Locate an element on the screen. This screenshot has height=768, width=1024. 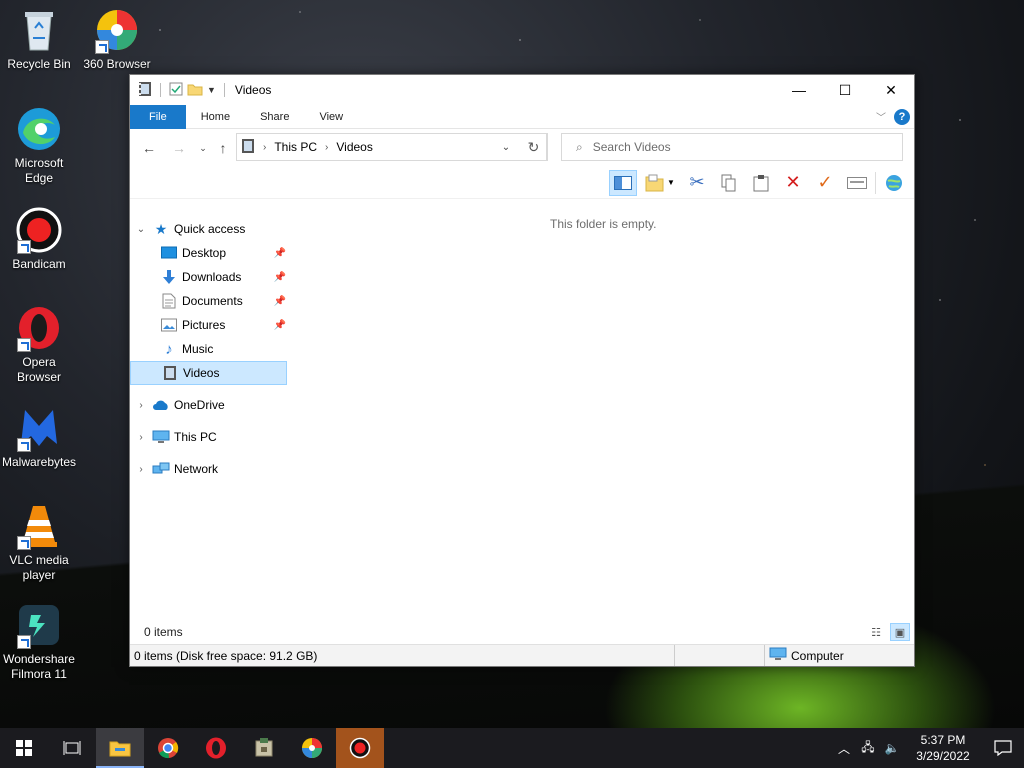
refresh-button: ↻ is located at coordinates (534, 147).